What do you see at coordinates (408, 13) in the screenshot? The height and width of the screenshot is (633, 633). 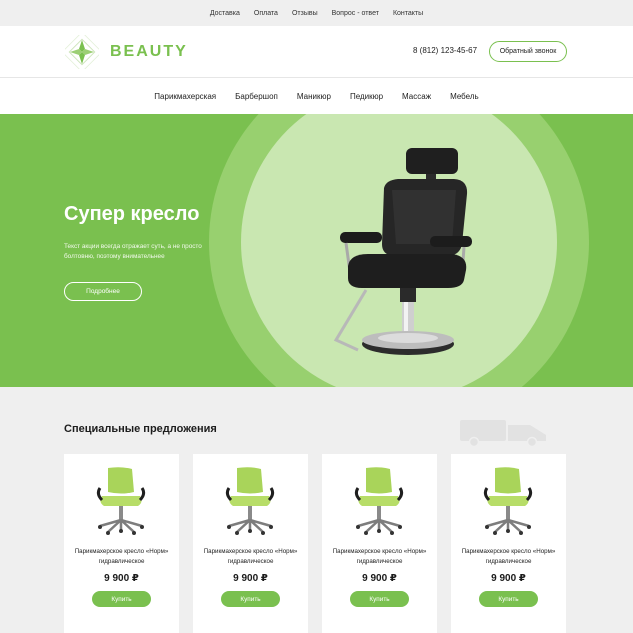 I see `topbar-link-contacts: Контакты` at bounding box center [408, 13].